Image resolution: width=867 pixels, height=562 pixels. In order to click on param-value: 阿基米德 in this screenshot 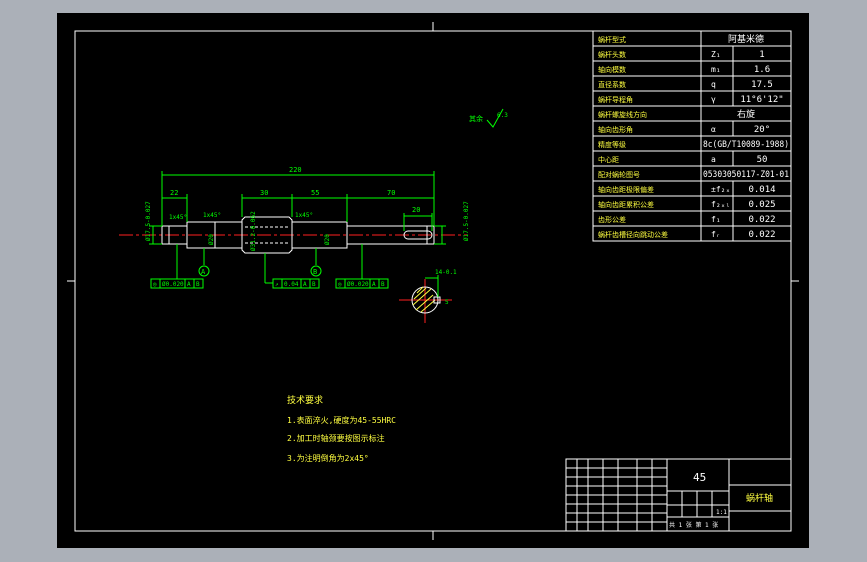, I will do `click(746, 39)`.